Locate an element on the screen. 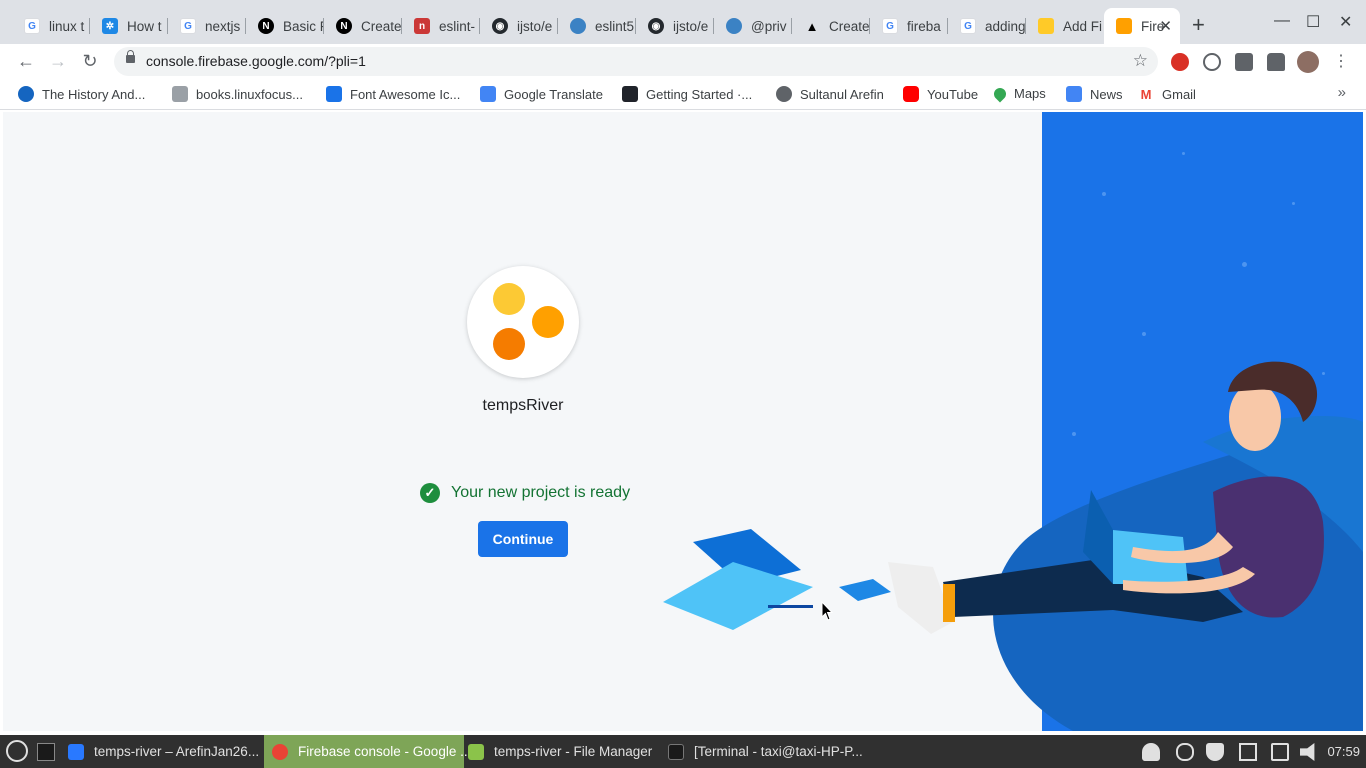 The height and width of the screenshot is (768, 1366). browser-tab: eslint5 is located at coordinates (597, 26).